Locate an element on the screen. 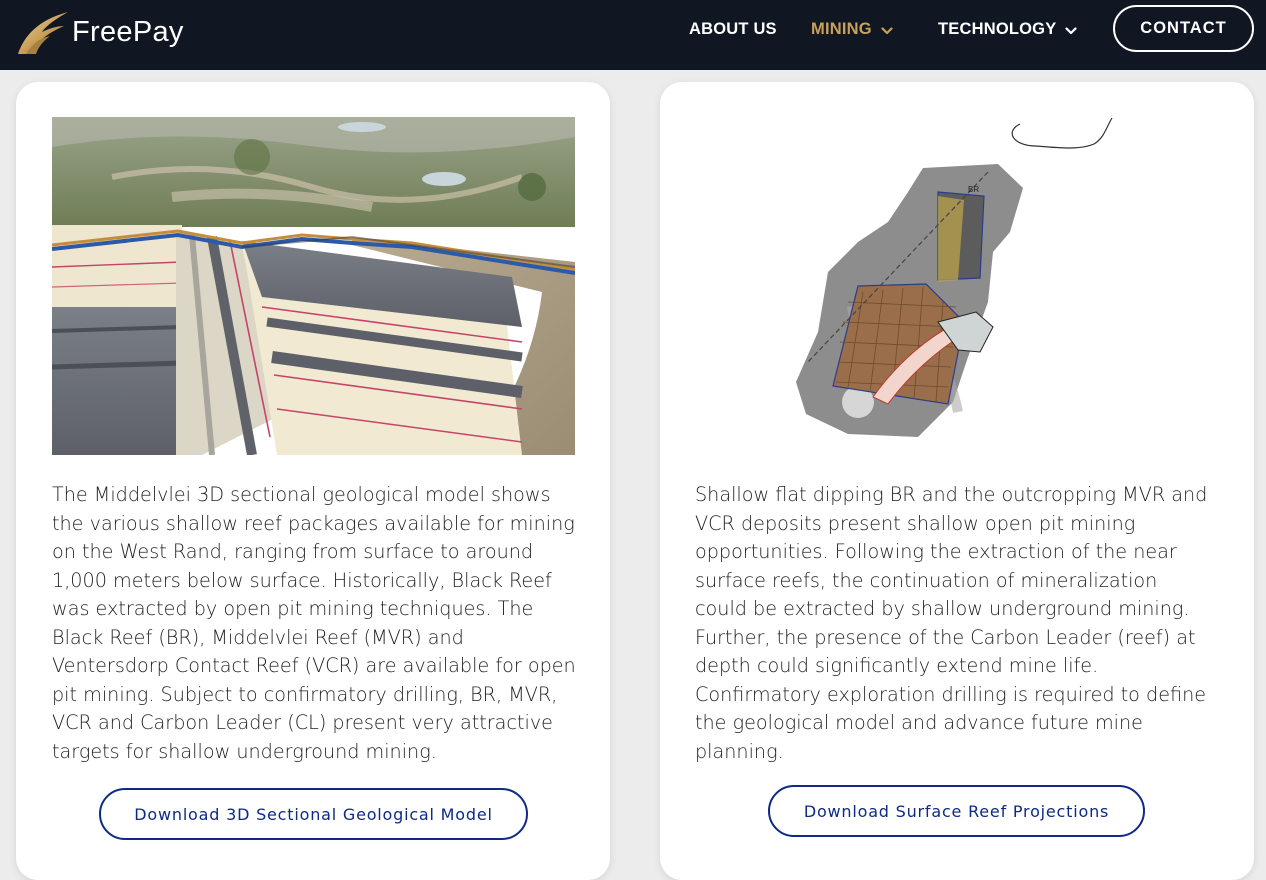  nav-mining-label: MINING is located at coordinates (841, 28).